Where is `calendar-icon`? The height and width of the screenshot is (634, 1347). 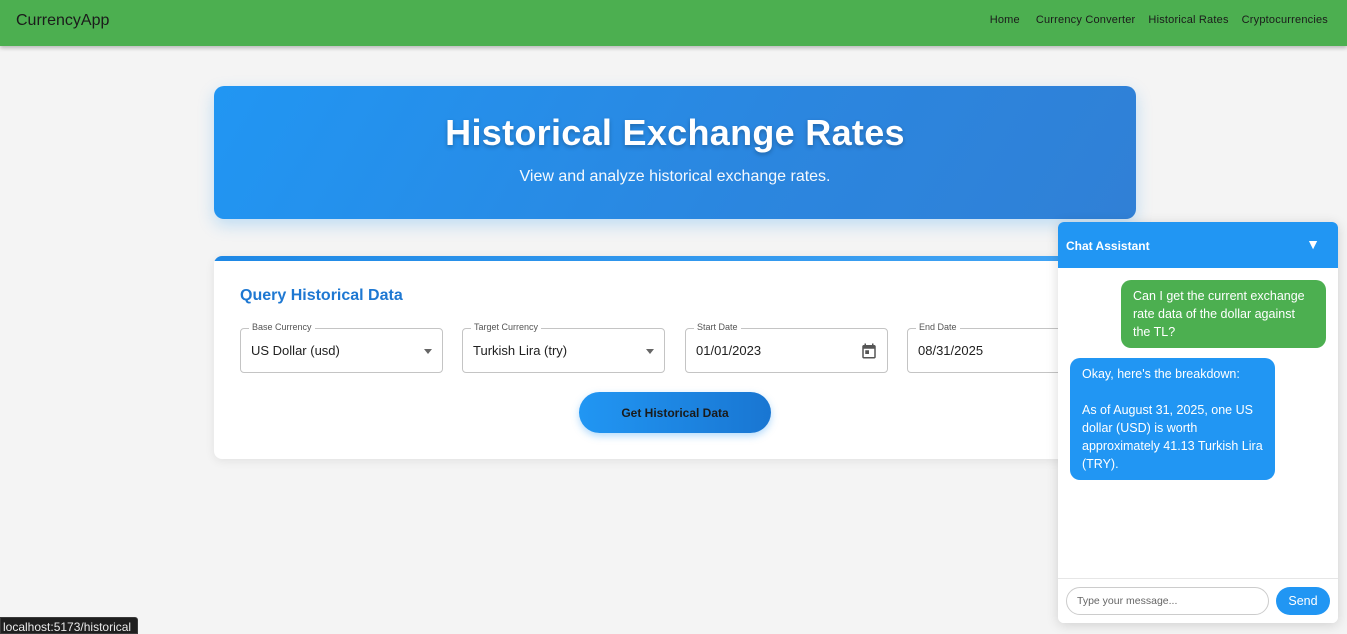
calendar-icon is located at coordinates (869, 351).